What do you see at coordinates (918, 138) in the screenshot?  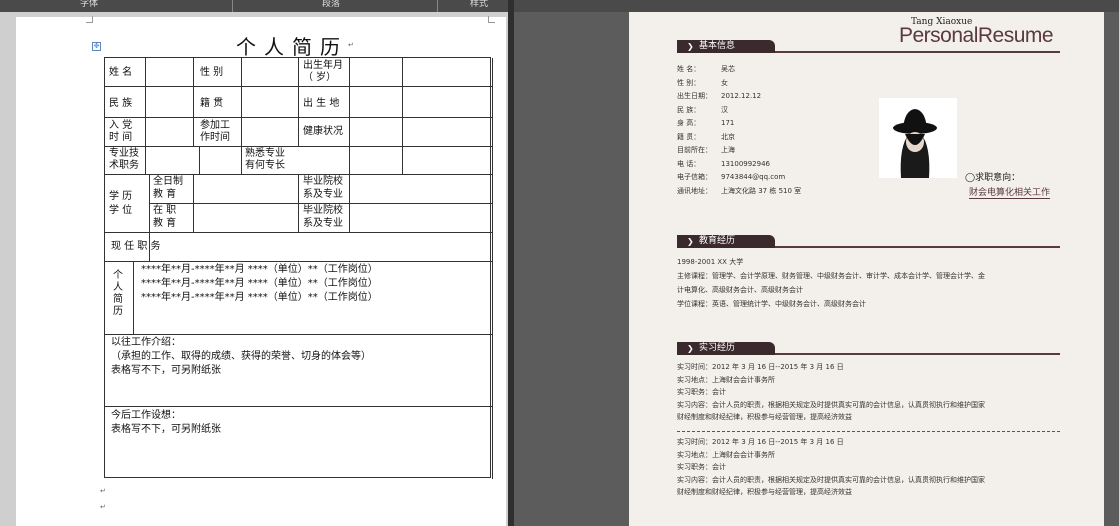 I see `profile-photo` at bounding box center [918, 138].